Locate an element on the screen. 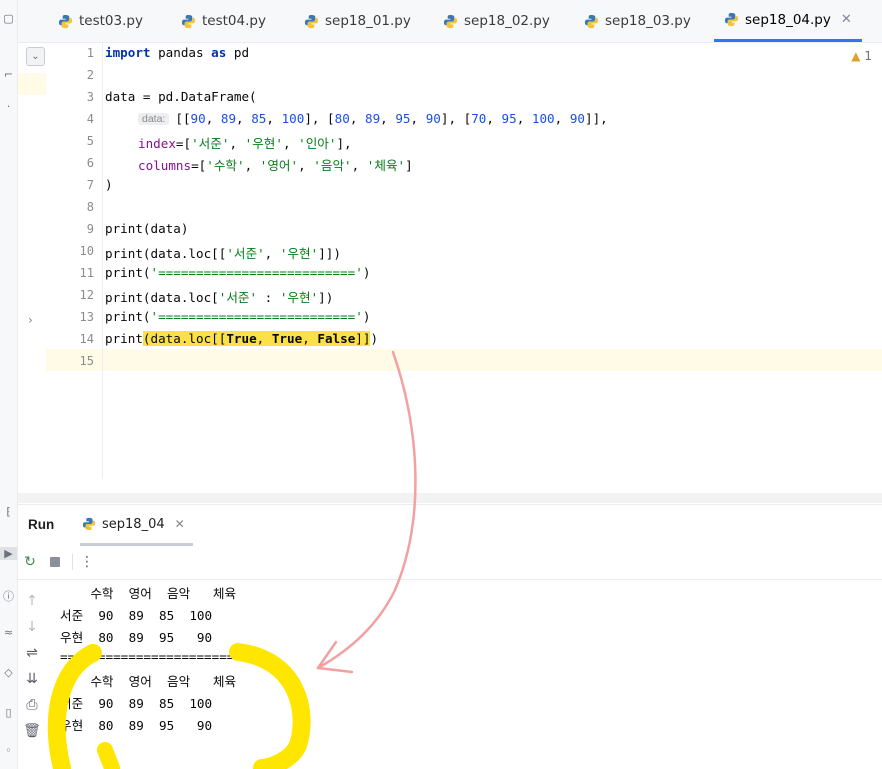  console-line: 서준 90 89 85 100 is located at coordinates (136, 615).